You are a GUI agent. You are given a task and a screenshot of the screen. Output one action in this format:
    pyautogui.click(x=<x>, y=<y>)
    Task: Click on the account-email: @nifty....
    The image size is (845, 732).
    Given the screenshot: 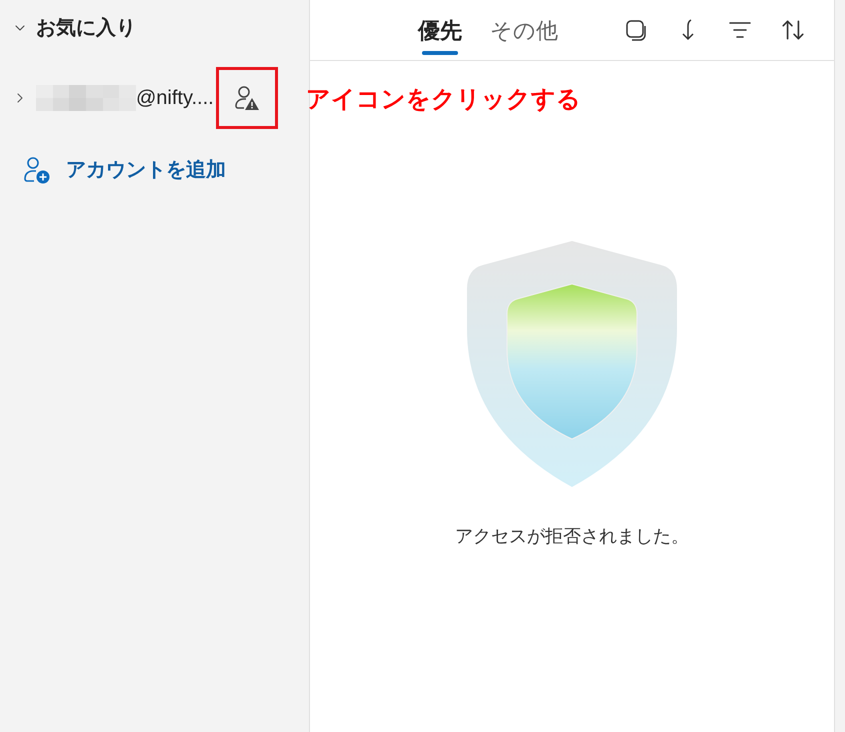 What is the action you would take?
    pyautogui.click(x=175, y=98)
    